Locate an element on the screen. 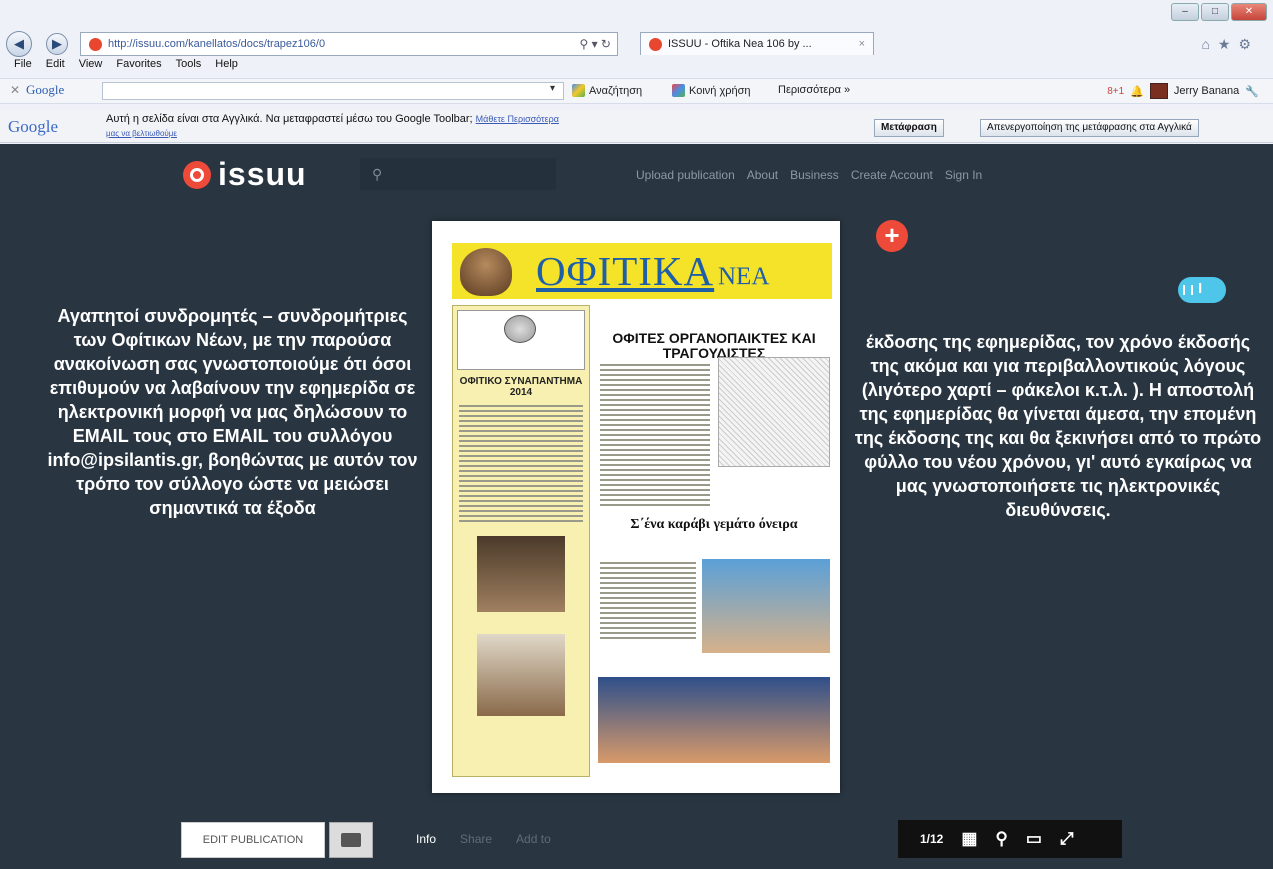 This screenshot has height=869, width=1273. add-plus-icon: + is located at coordinates (892, 236).